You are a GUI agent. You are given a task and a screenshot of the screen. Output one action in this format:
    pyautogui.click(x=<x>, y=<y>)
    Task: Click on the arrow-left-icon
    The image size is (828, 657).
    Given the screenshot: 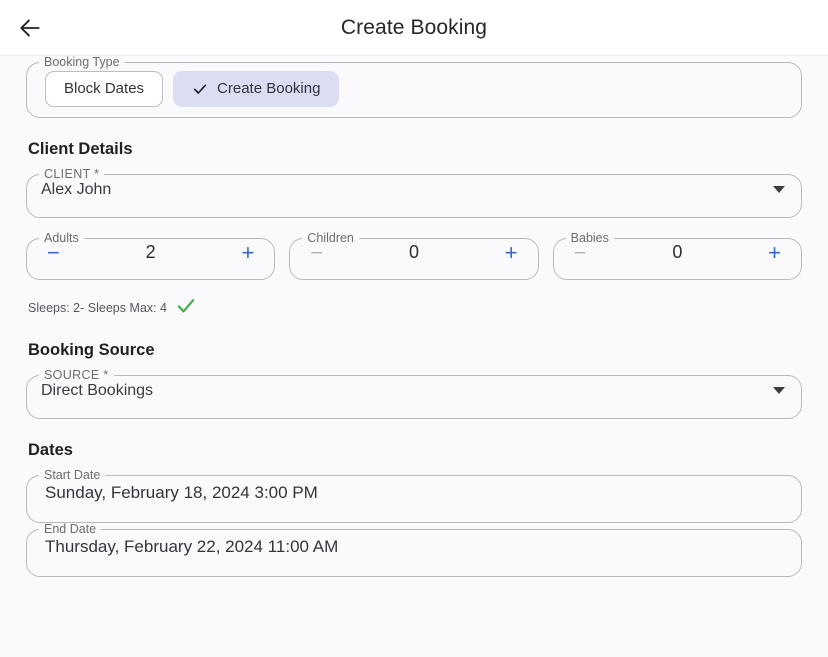 What is the action you would take?
    pyautogui.click(x=30, y=28)
    